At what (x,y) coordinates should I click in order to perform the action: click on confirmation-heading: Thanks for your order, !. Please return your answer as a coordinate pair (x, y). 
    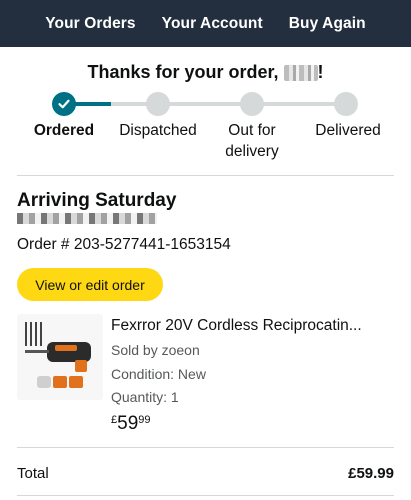
    Looking at the image, I should click on (205, 72).